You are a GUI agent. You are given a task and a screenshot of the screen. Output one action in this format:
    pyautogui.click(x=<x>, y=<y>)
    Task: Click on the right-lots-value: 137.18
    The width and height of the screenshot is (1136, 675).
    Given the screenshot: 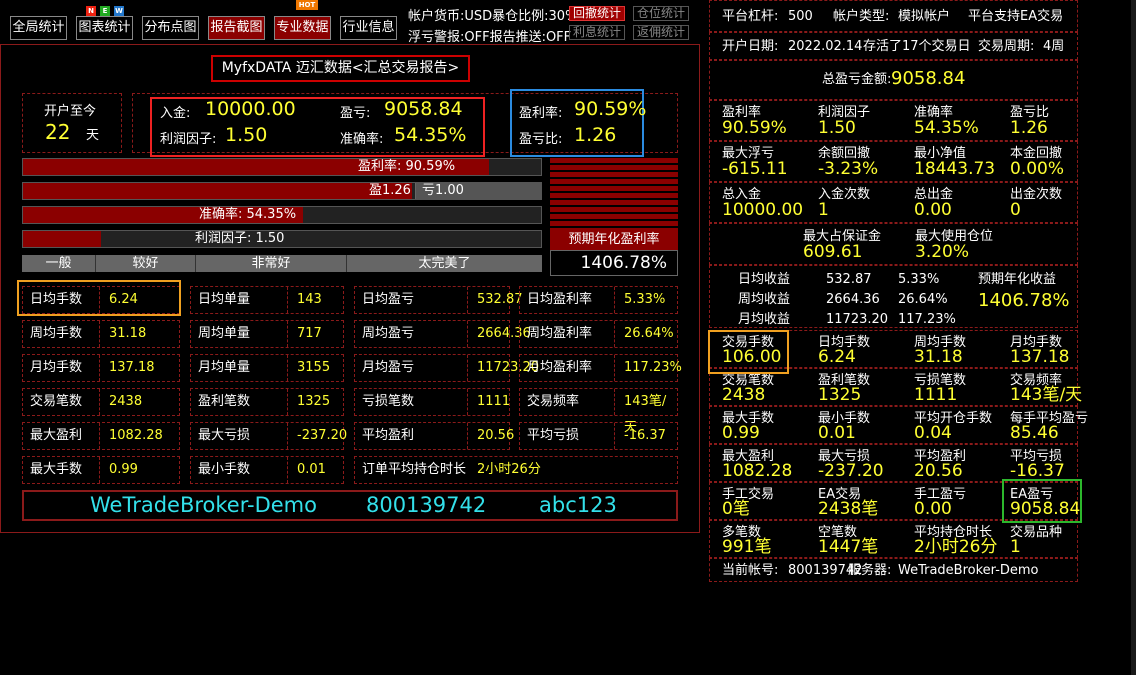 What is the action you would take?
    pyautogui.click(x=1040, y=357)
    